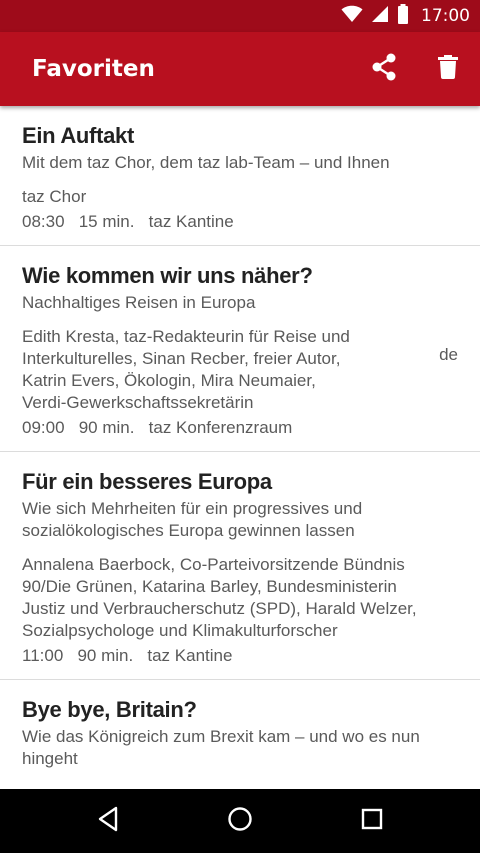 This screenshot has width=480, height=853. Describe the element at coordinates (109, 709) in the screenshot. I see `event-title: Bye bye, Britain?` at that location.